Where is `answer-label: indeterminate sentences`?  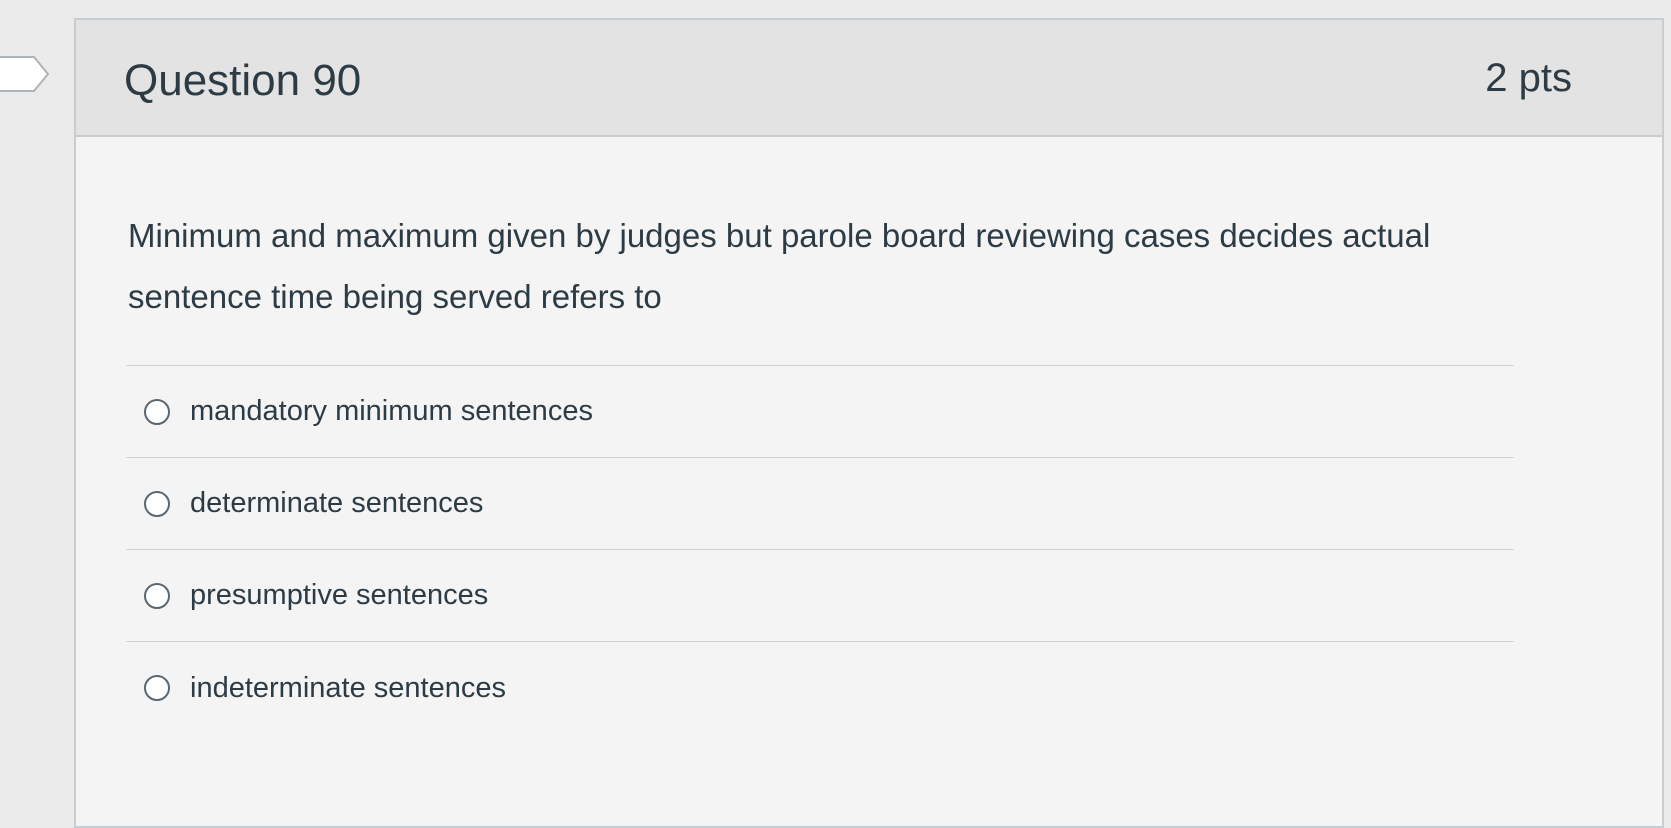
answer-label: indeterminate sentences is located at coordinates (348, 688).